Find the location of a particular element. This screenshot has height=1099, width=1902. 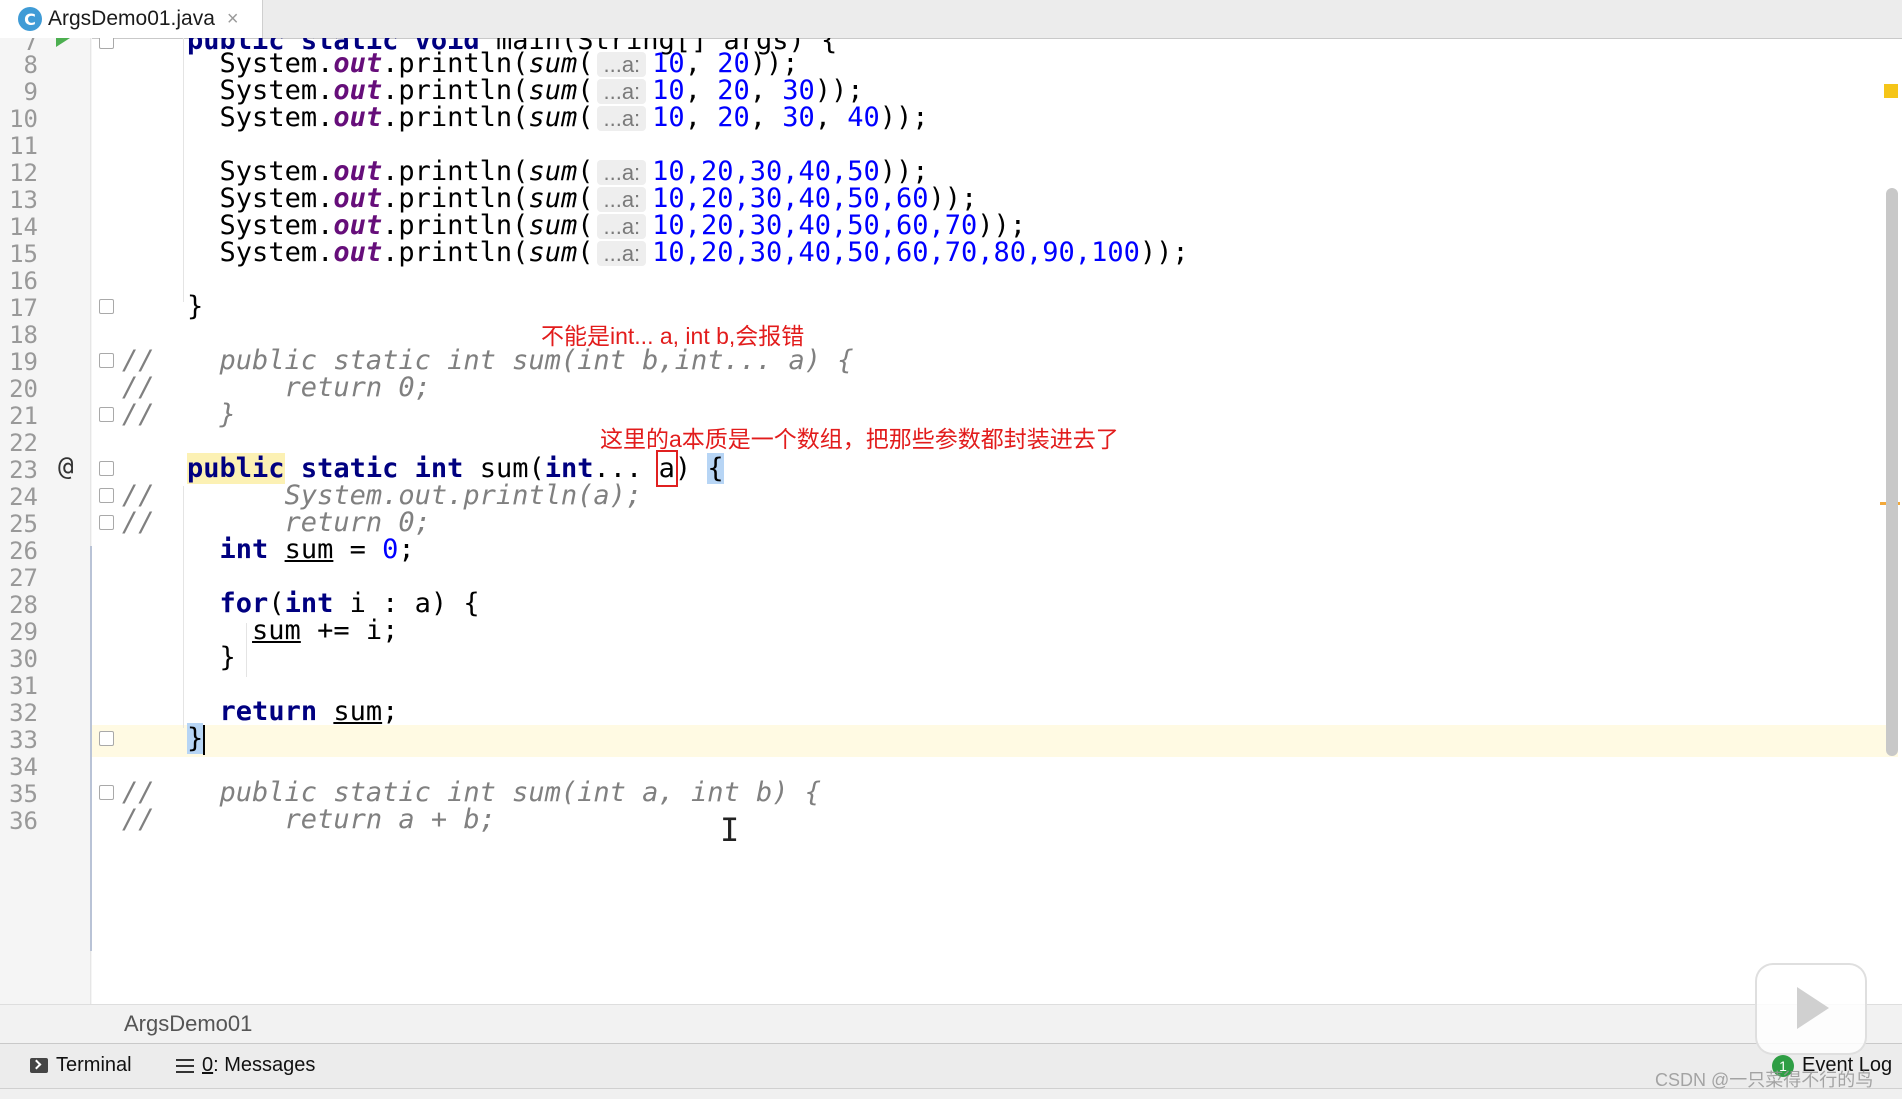

vertical-scrollbar is located at coordinates (1892, 472).